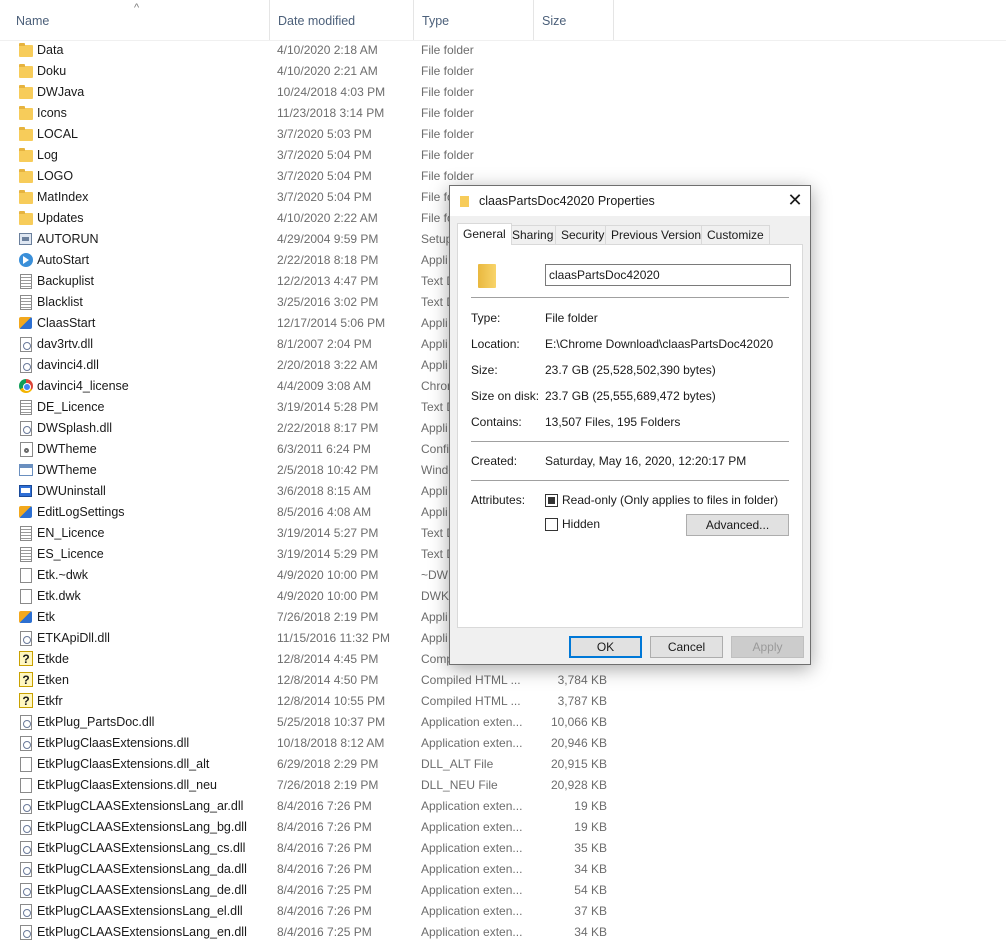 The height and width of the screenshot is (952, 1006). What do you see at coordinates (26, 701) in the screenshot?
I see `help-file-icon` at bounding box center [26, 701].